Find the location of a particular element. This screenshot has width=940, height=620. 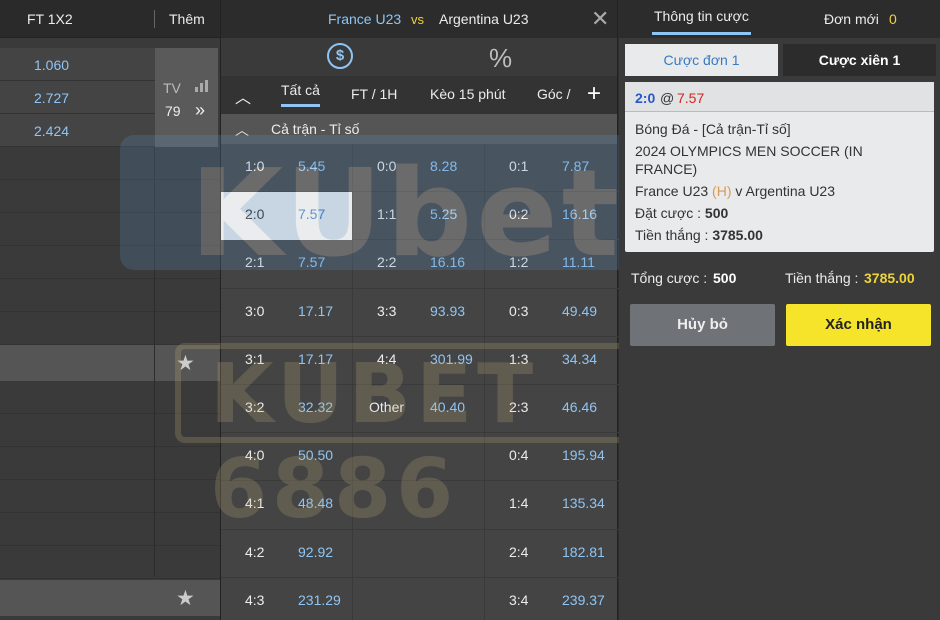

table-row: 1:0 5.45 0:0 8.28 0:1 7.87 is located at coordinates (420, 168).